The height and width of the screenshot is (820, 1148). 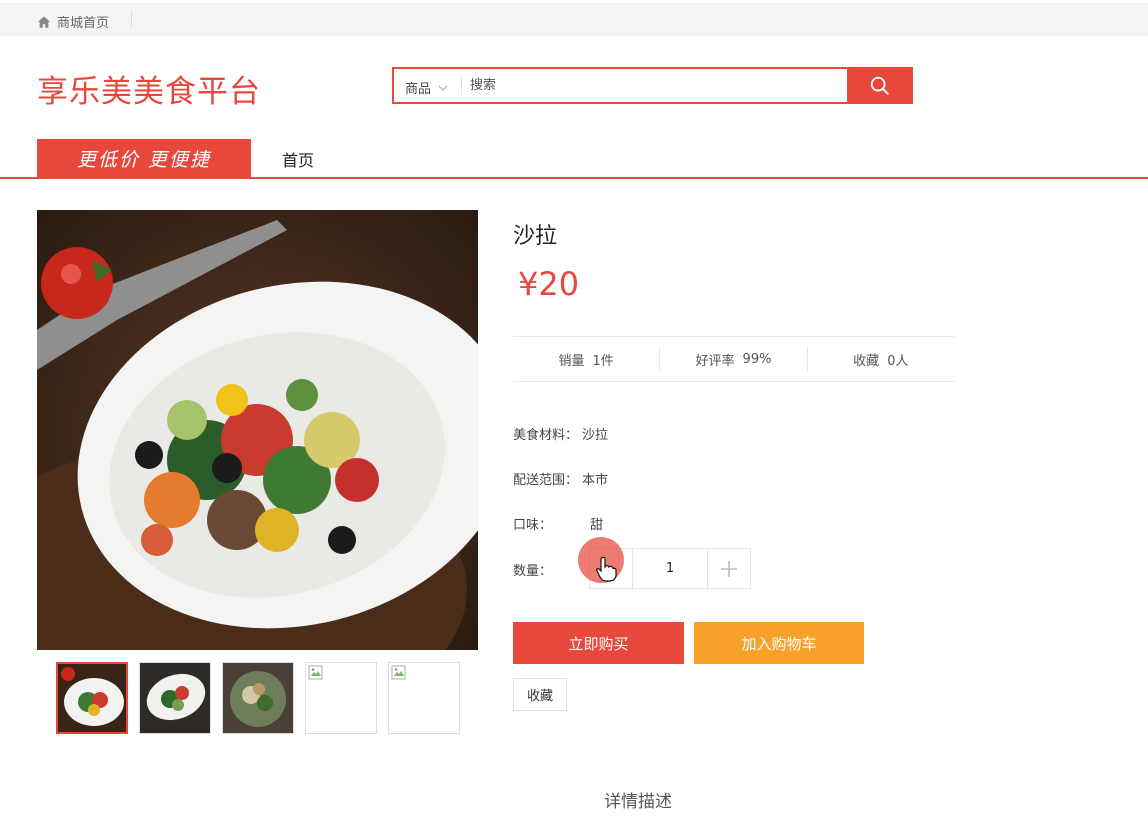 What do you see at coordinates (638, 802) in the screenshot?
I see `detail-heading: 详情描述` at bounding box center [638, 802].